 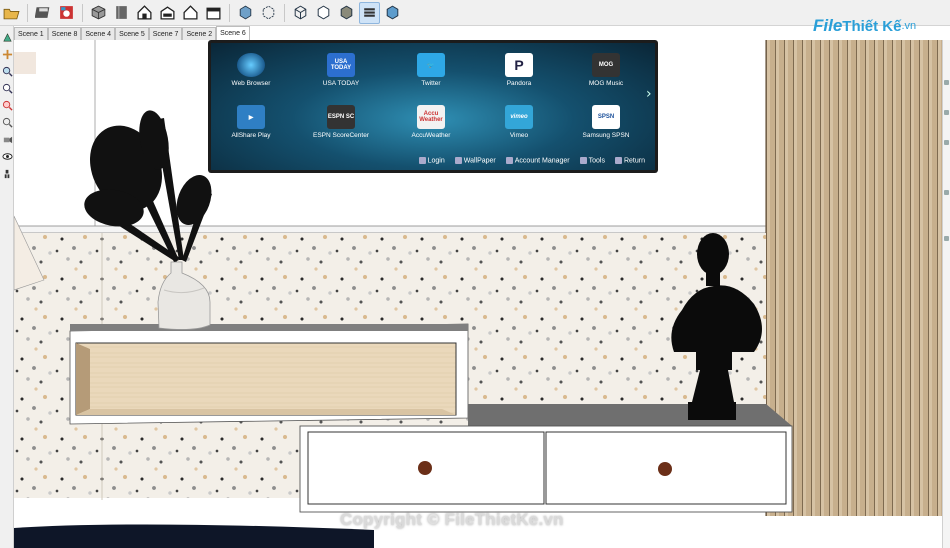 I want to click on back-edges-icon, so click(x=268, y=13).